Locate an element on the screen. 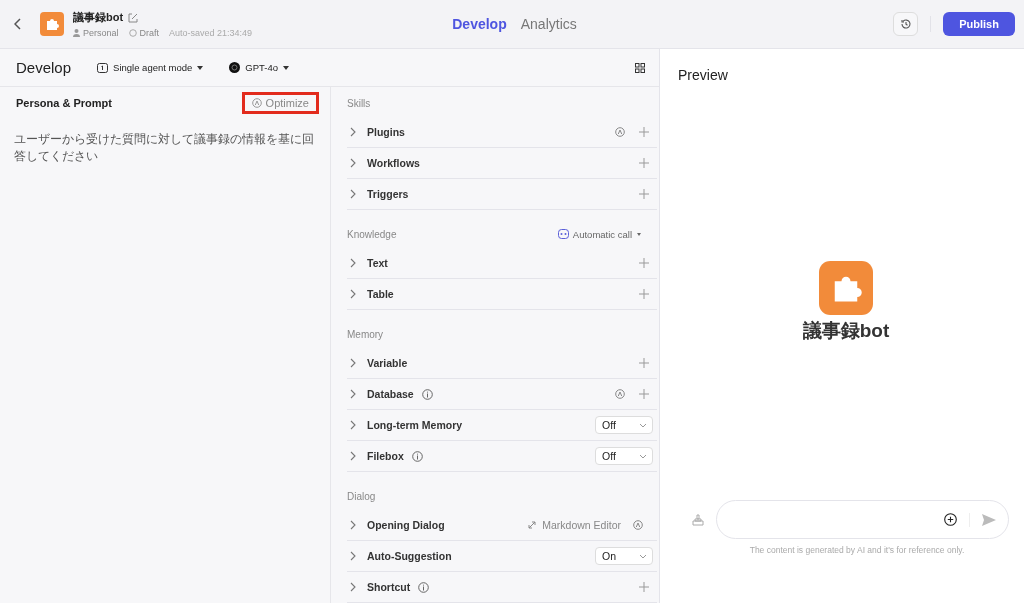 This screenshot has height=603, width=1024. ai-icon is located at coordinates (256, 102).